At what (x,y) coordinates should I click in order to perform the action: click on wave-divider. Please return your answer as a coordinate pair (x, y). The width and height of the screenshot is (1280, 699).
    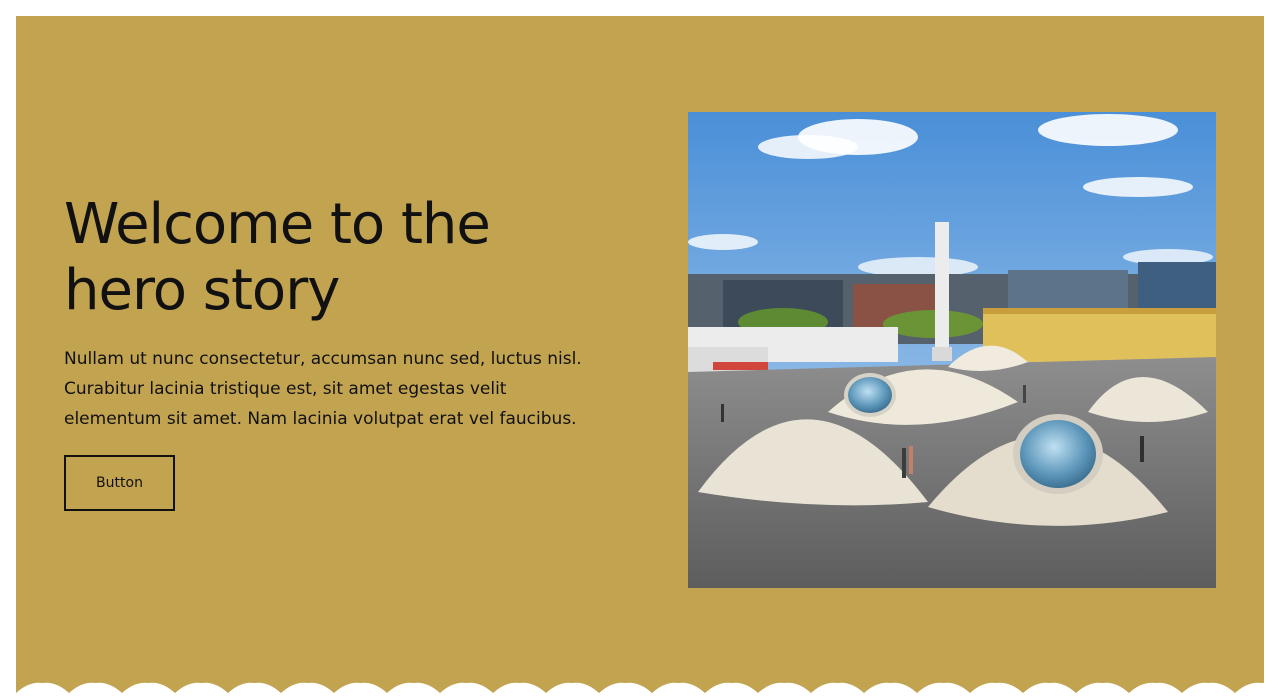
    Looking at the image, I should click on (640, 690).